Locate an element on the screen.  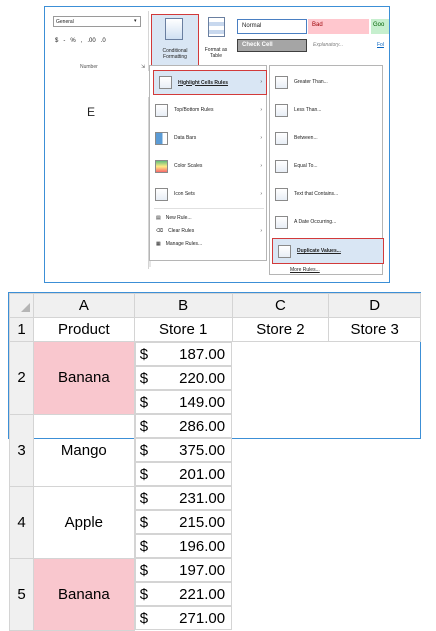
format-as-table-button: Format as Table is located at coordinates (216, 41).